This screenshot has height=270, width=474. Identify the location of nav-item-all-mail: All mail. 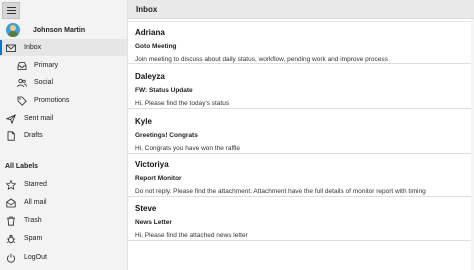
(63, 202).